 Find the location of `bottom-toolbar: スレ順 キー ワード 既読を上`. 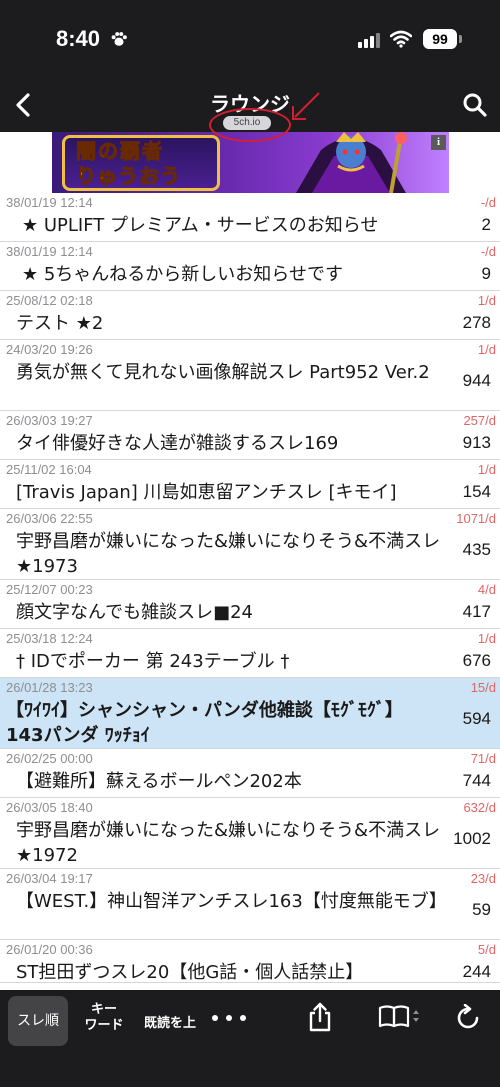

bottom-toolbar: スレ順 キー ワード 既読を上 is located at coordinates (250, 1038).